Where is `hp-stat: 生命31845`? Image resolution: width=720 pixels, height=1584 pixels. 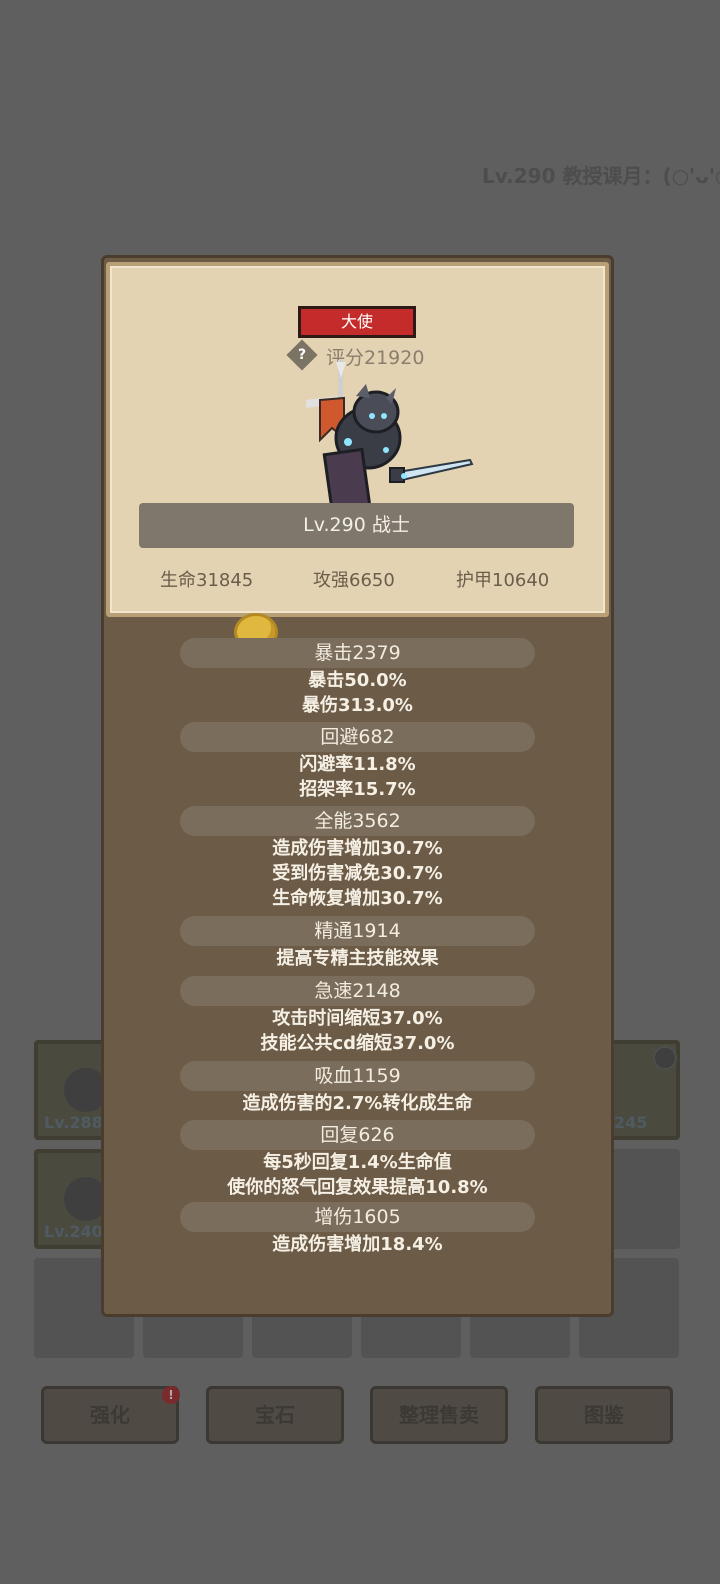 hp-stat: 生命31845 is located at coordinates (207, 580).